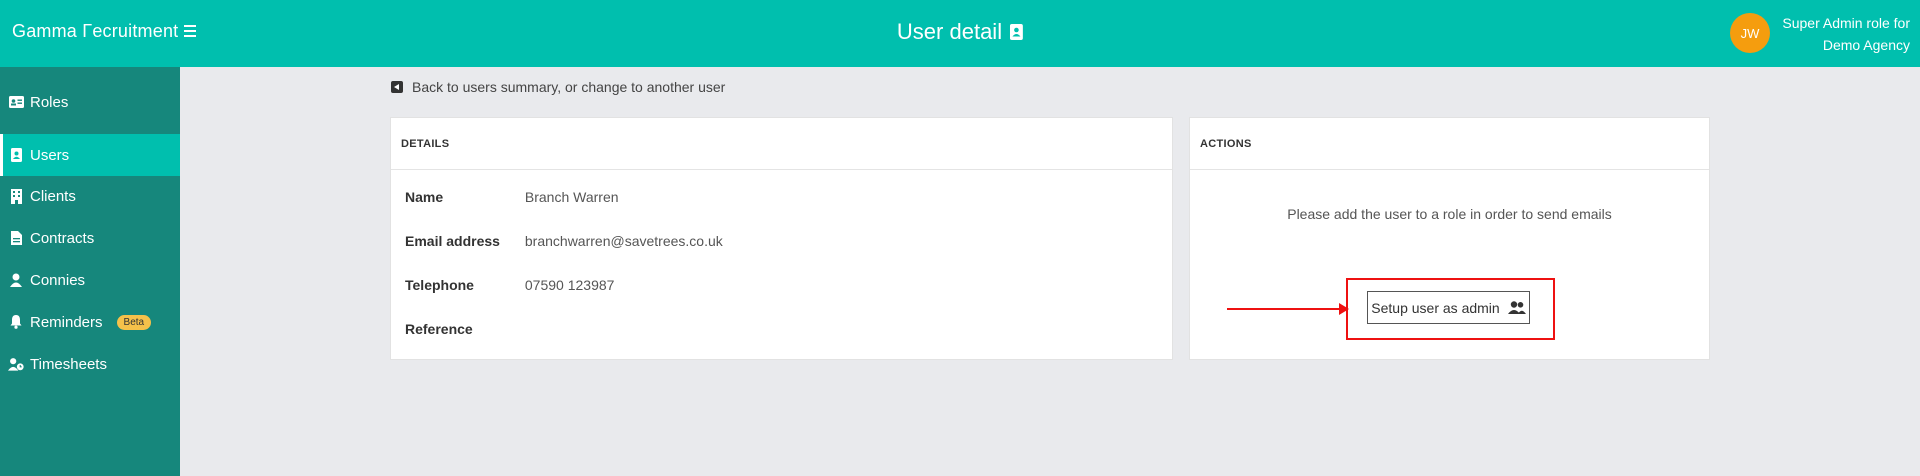  I want to click on building-icon, so click(16, 196).